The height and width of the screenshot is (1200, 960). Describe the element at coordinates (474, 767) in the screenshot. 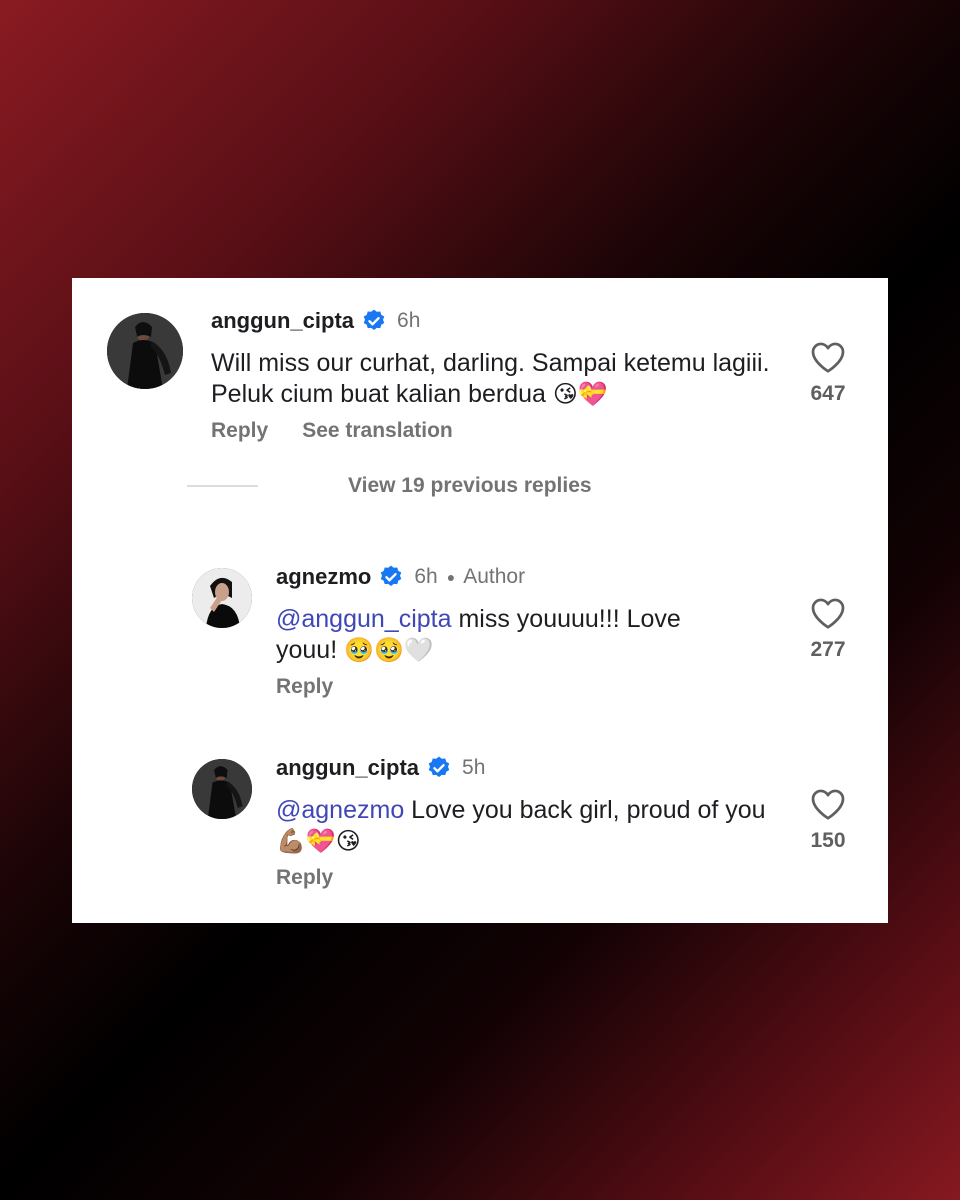

I see `timestamp: 5h` at that location.